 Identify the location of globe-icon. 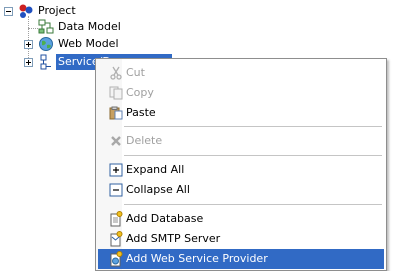
(46, 44).